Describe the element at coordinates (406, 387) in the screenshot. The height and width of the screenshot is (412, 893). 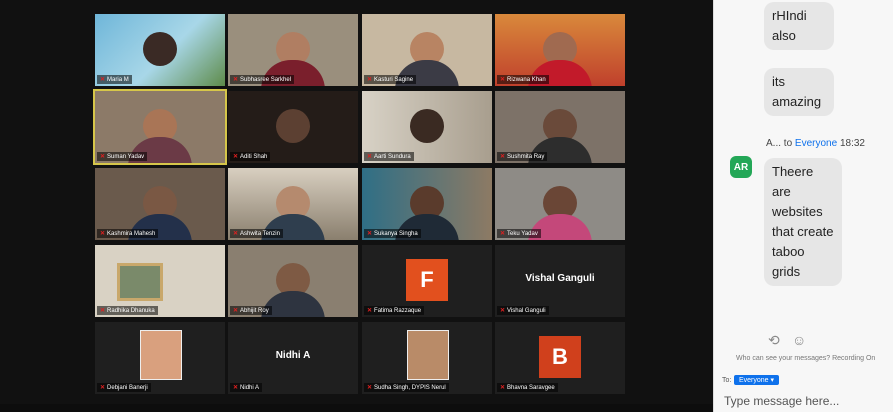
I see `participant-name: ✕ Sudha Singh, DYPIS Nerul` at that location.